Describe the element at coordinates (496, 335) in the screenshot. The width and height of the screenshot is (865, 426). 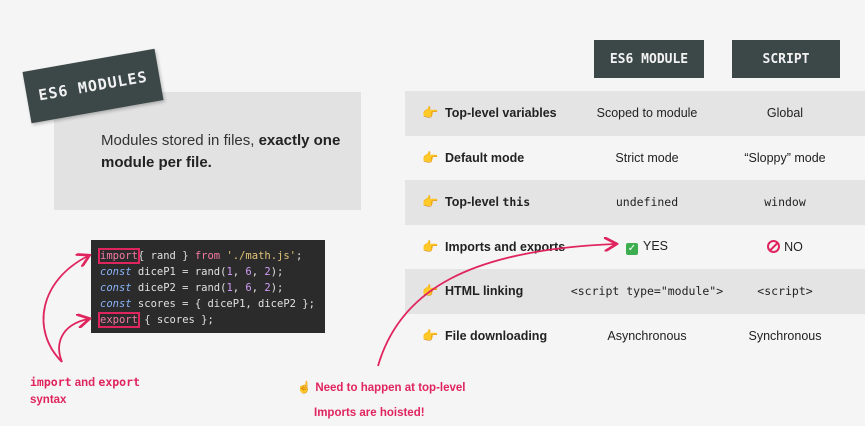
I see `feature-label: File downloading` at that location.